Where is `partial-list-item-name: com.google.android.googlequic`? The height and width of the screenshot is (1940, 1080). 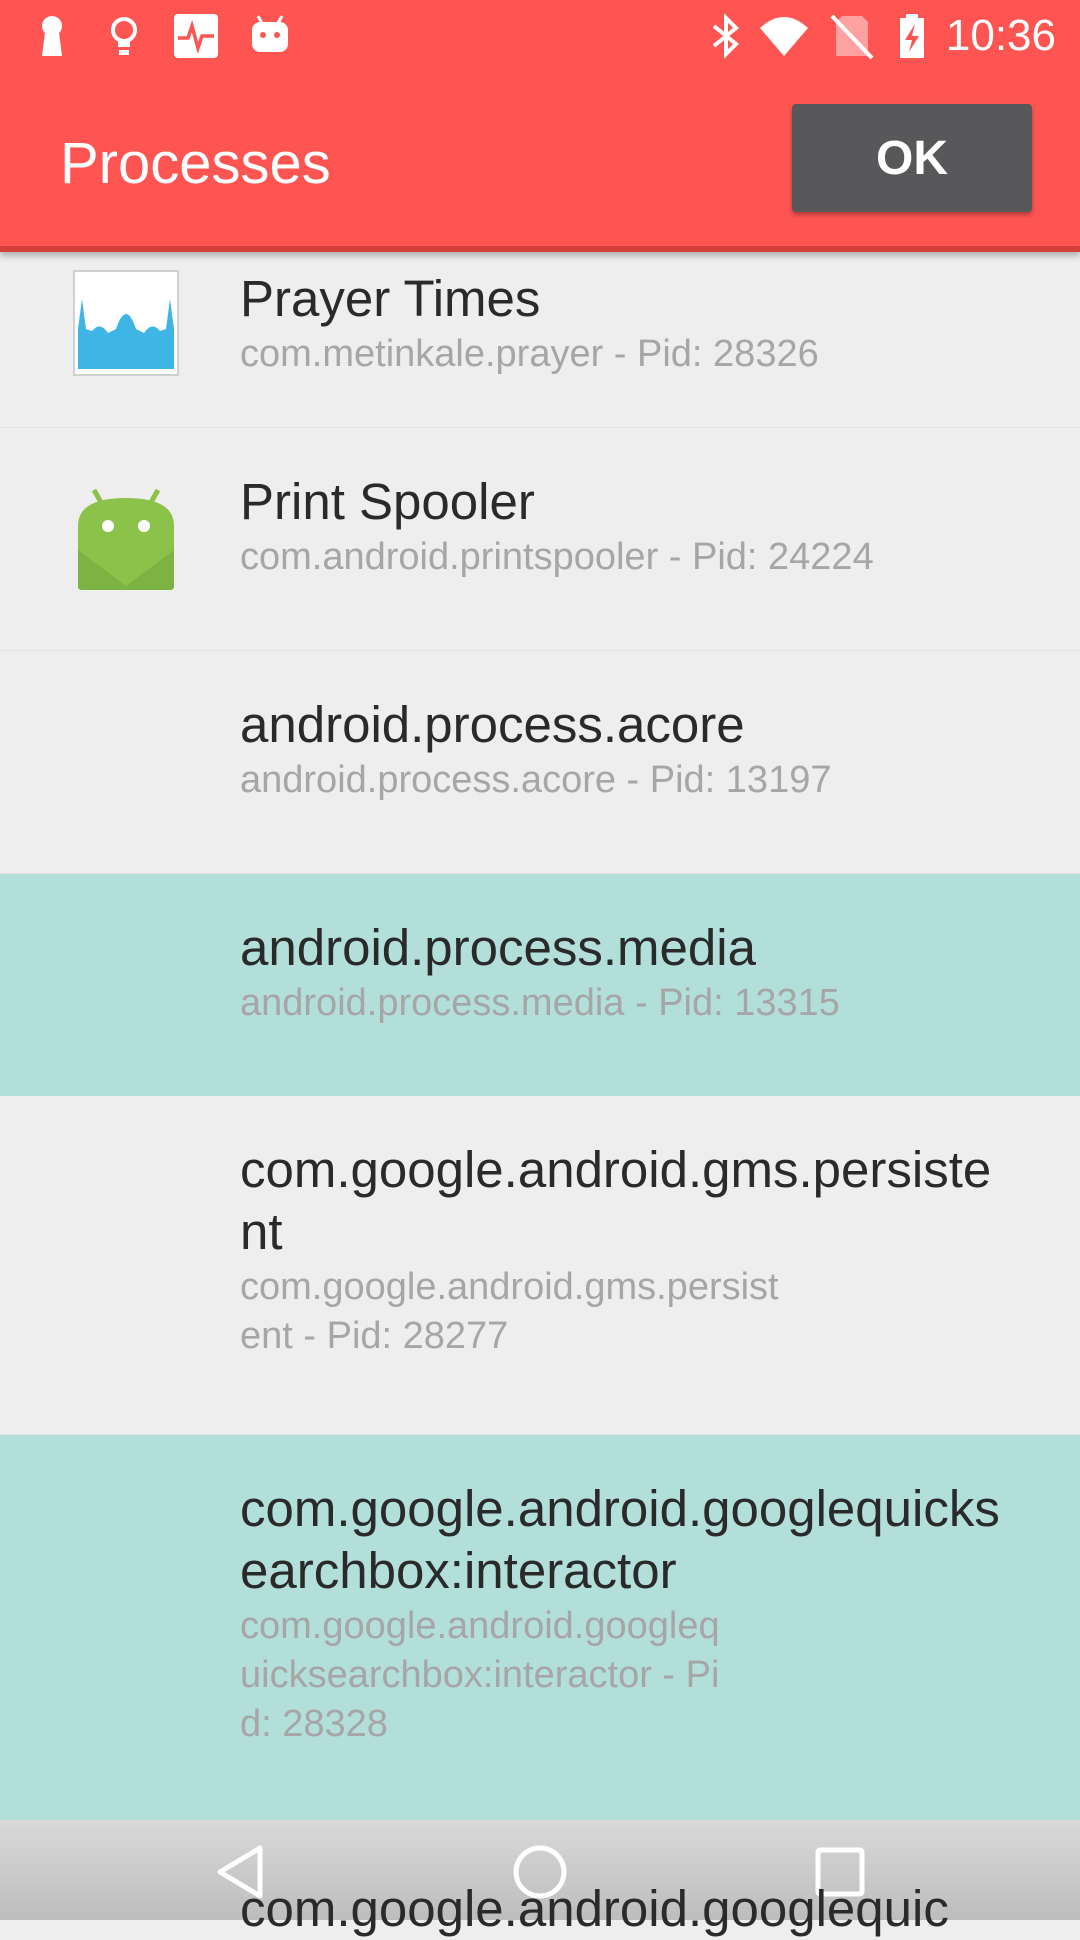
partial-list-item-name: com.google.android.googlequic is located at coordinates (594, 1908).